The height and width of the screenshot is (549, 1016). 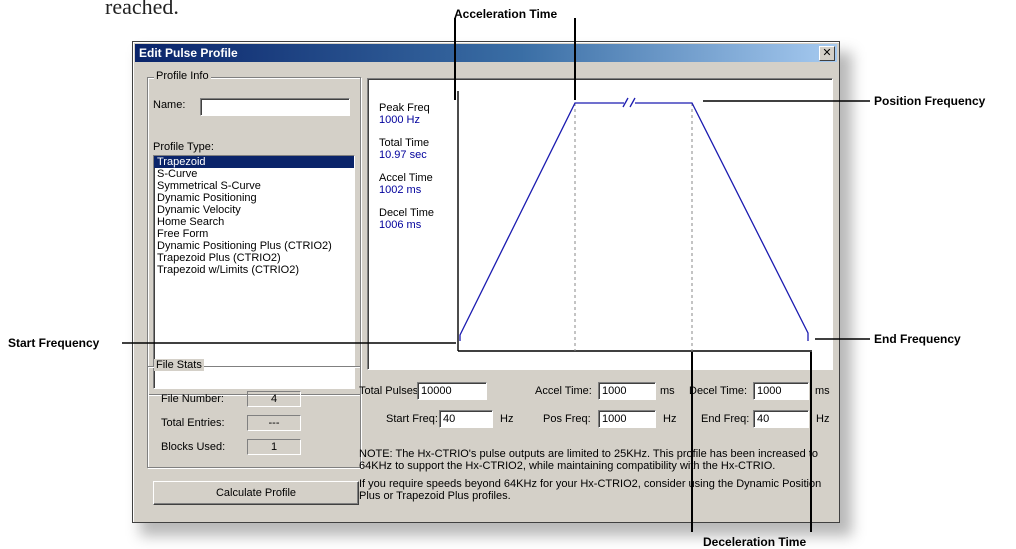 What do you see at coordinates (486, 53) in the screenshot?
I see `title-bar: Edit Pulse Profile ✕` at bounding box center [486, 53].